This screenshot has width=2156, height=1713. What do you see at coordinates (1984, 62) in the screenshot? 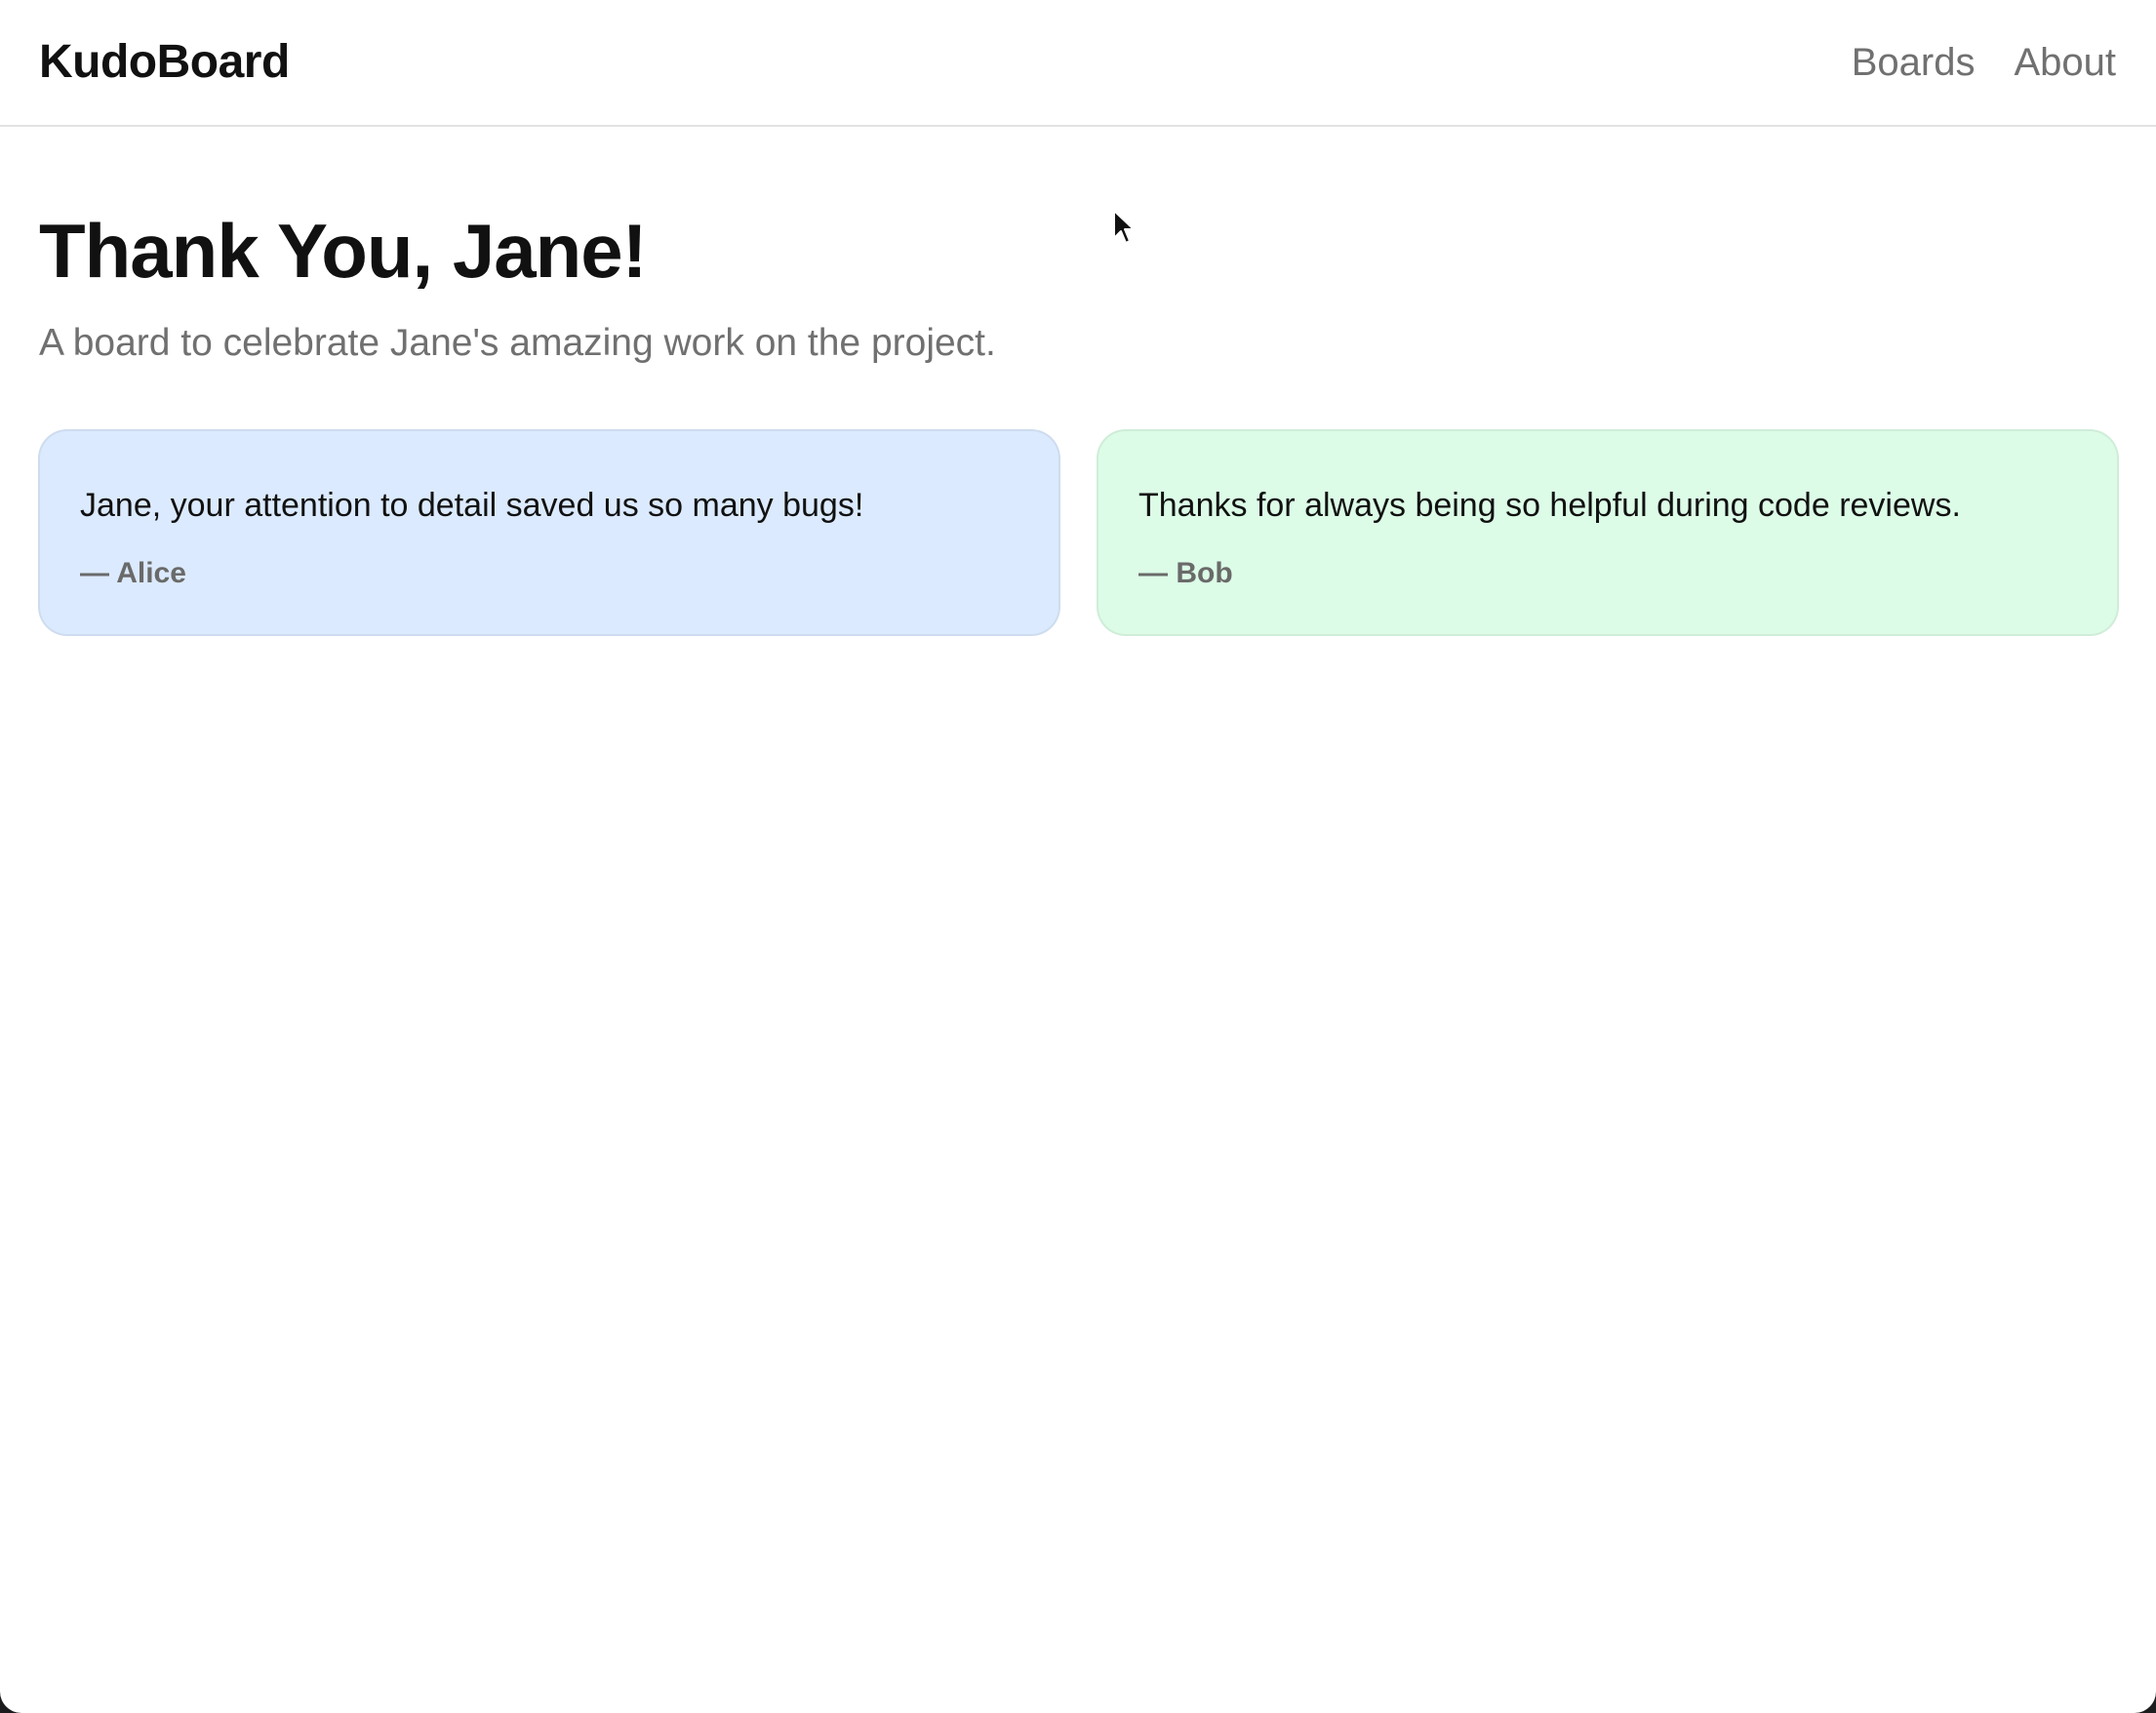
I see `main-nav: Boards About` at bounding box center [1984, 62].